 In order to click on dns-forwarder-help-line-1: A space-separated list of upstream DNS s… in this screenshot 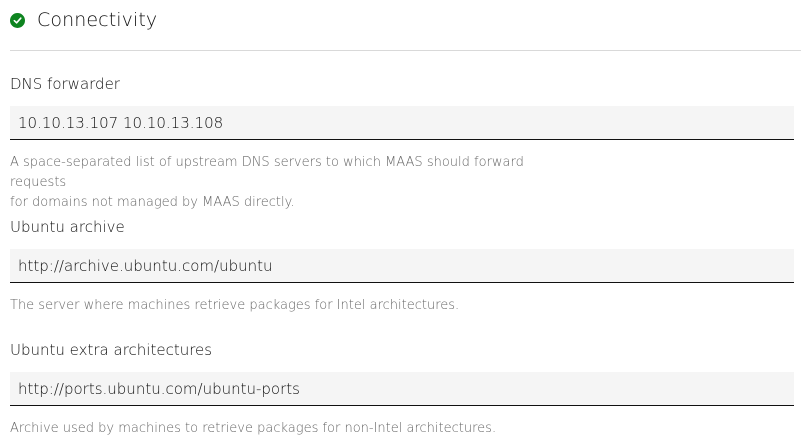, I will do `click(267, 172)`.